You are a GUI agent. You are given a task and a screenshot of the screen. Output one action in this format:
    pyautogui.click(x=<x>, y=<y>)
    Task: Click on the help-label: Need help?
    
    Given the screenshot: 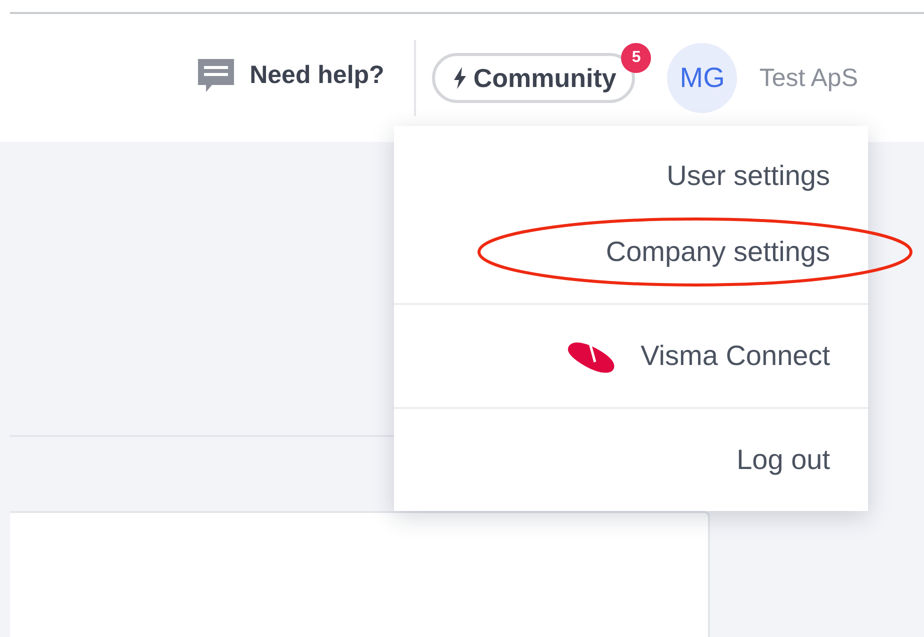 What is the action you would take?
    pyautogui.click(x=317, y=75)
    